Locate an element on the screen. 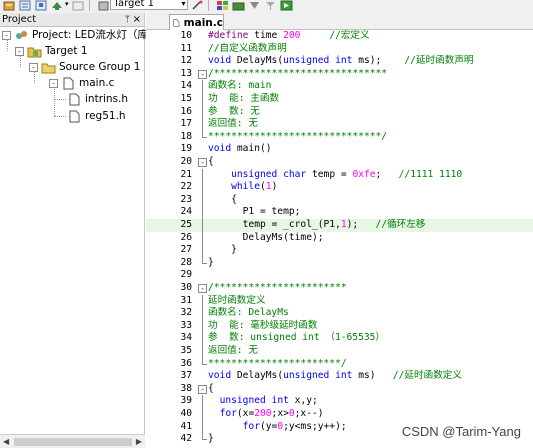 The width and height of the screenshot is (533, 448). target-options-icon is located at coordinates (103, 5).